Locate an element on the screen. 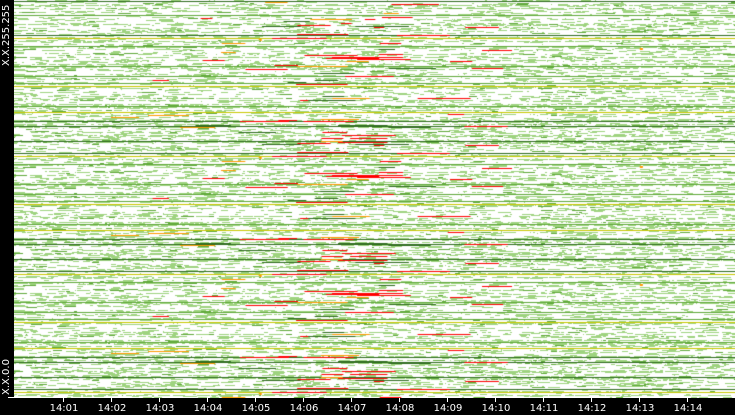 The image size is (735, 415). x-tick-label: 14:03 is located at coordinates (160, 408).